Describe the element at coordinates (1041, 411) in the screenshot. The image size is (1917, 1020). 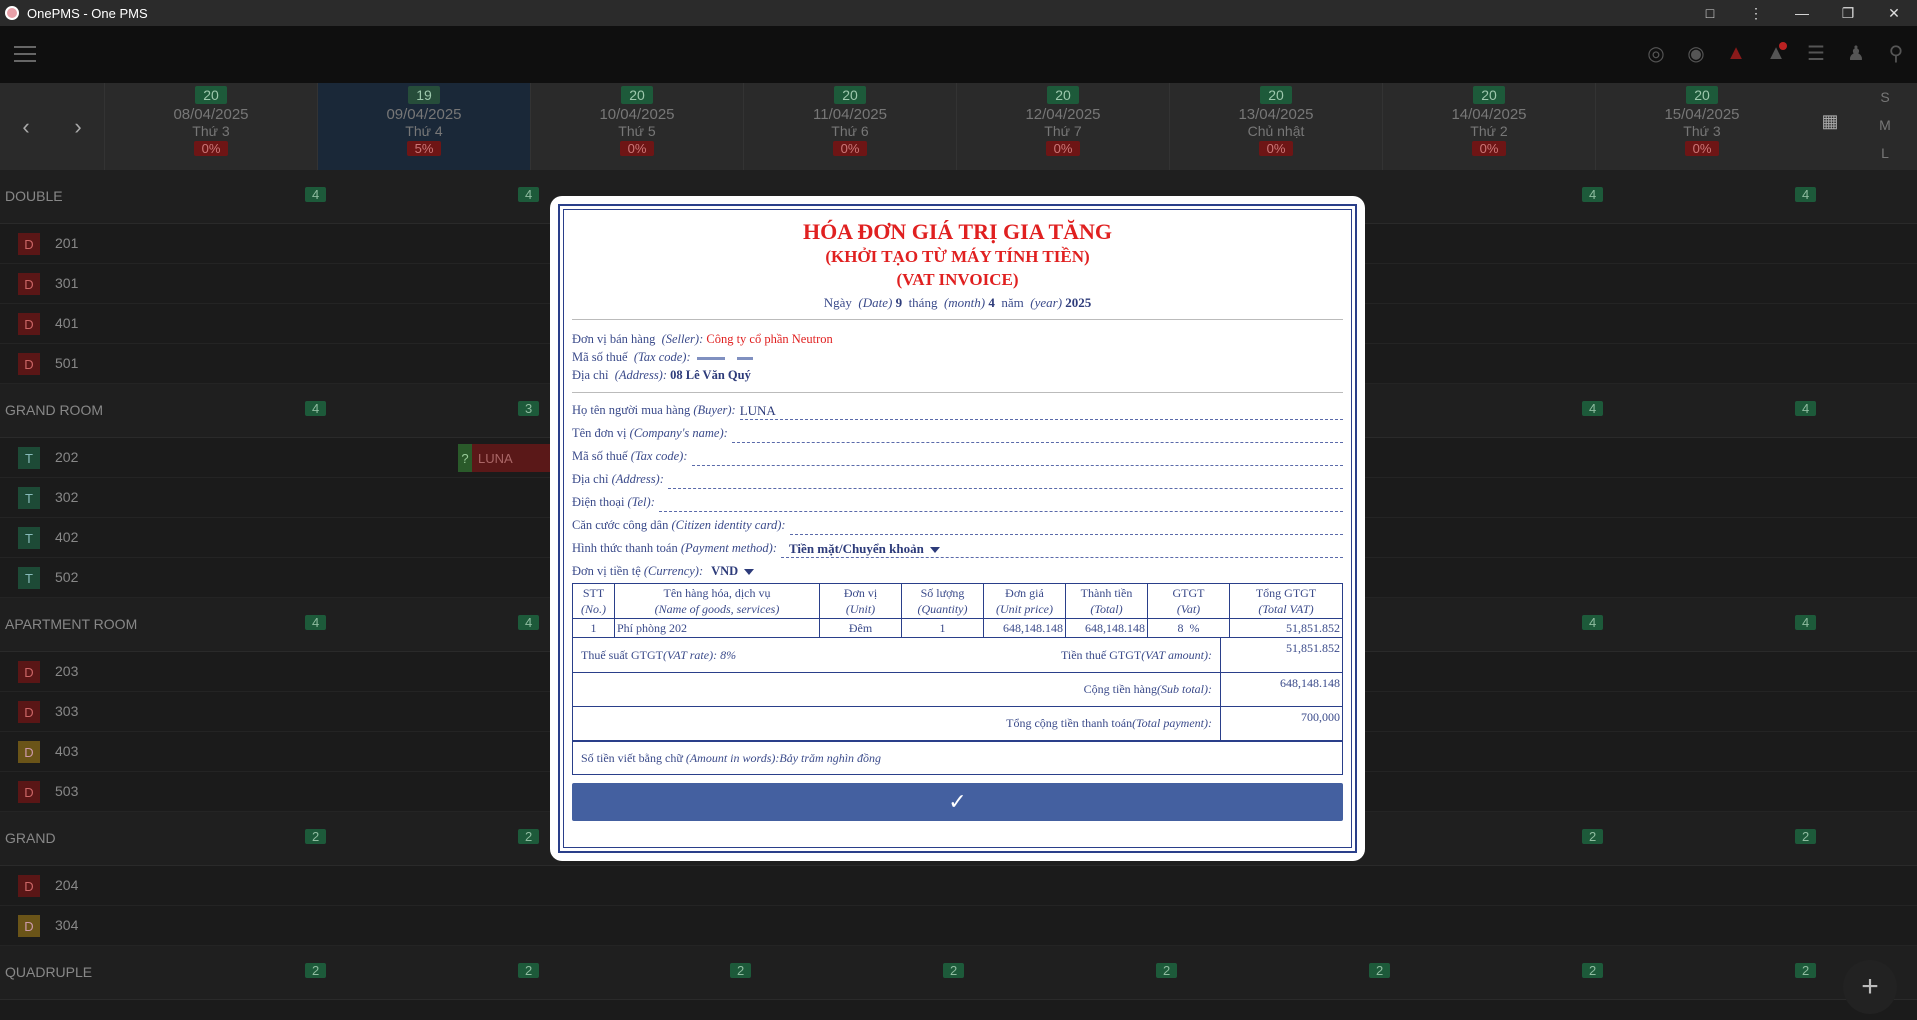
I see `buyer-name-field: LUNA` at that location.